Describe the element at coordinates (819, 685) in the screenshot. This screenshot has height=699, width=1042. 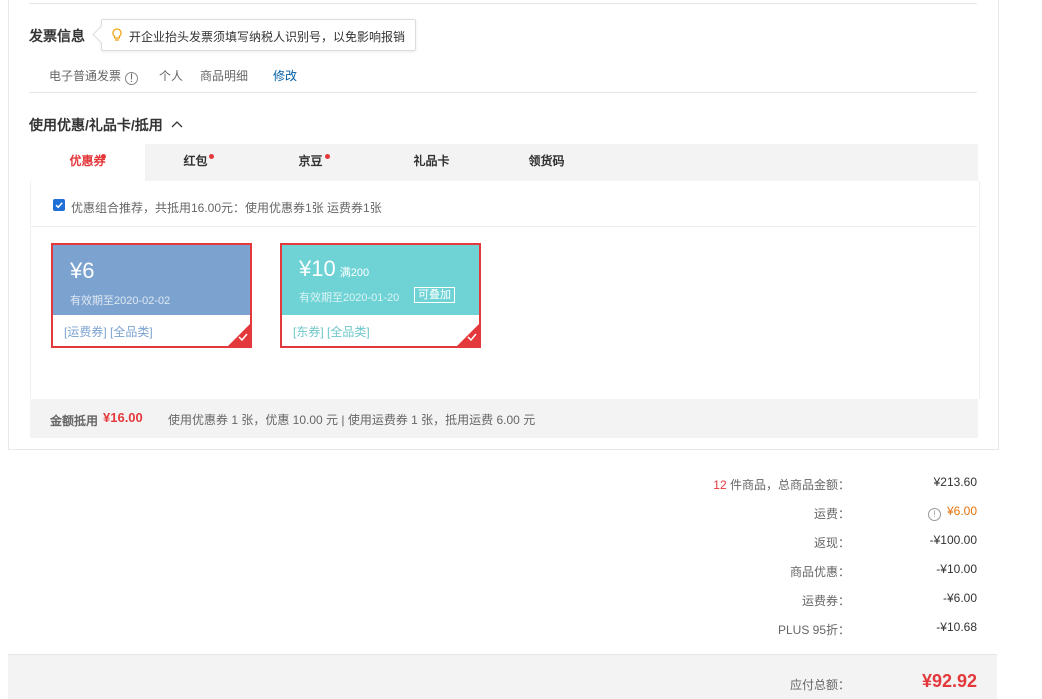
I see `payable-label: 应付总额：` at that location.